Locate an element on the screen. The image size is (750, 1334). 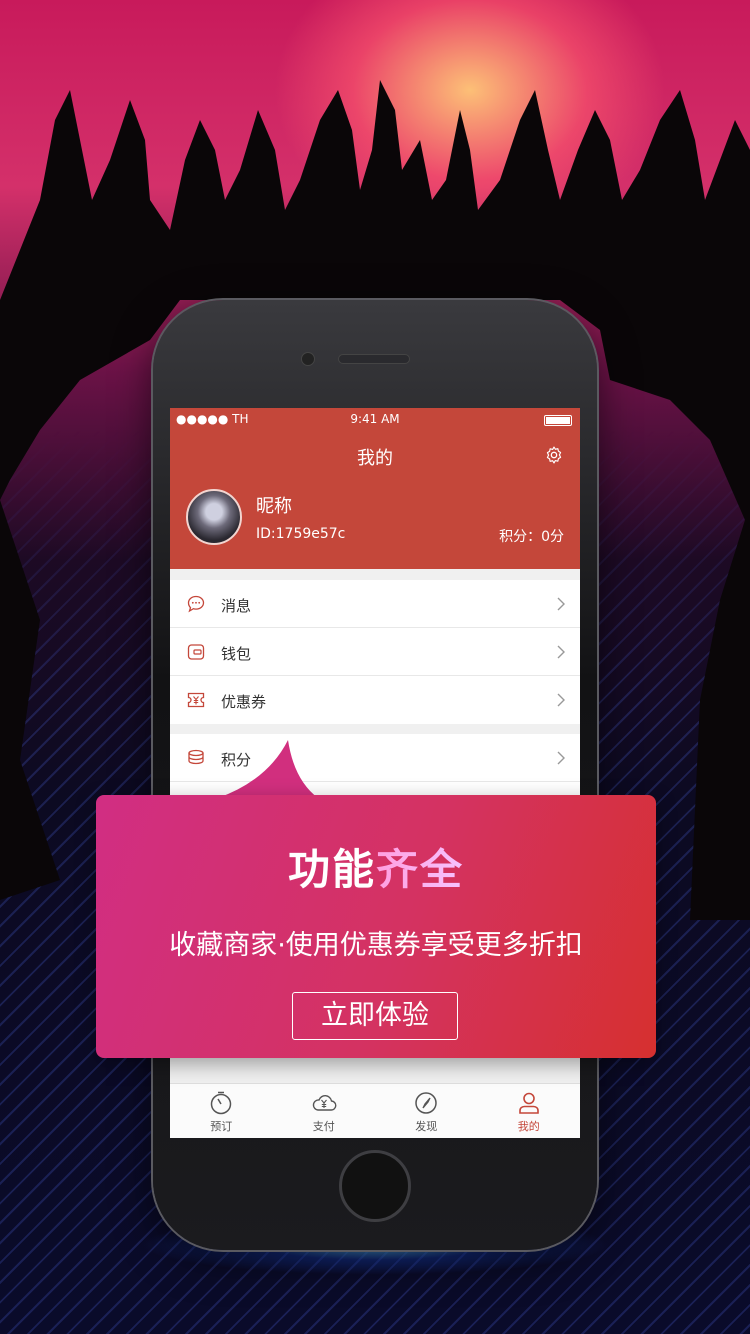
battery-icon is located at coordinates (558, 420).